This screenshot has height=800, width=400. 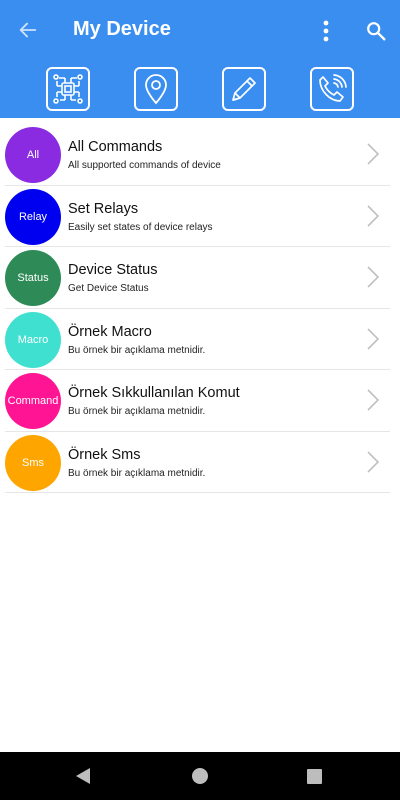 What do you see at coordinates (314, 776) in the screenshot?
I see `nav-recents-icon` at bounding box center [314, 776].